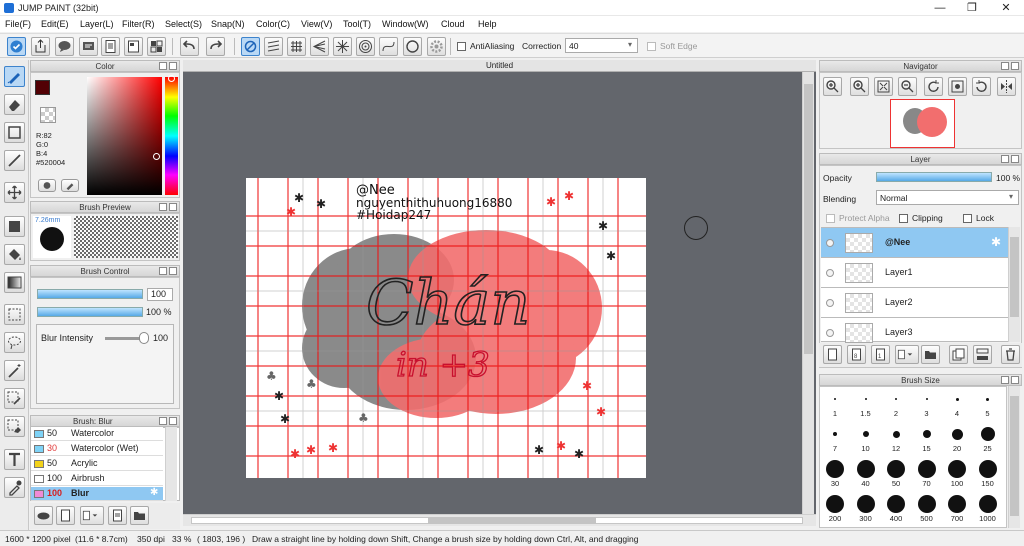 Image resolution: width=1024 pixels, height=546 pixels. I want to click on brush-new-button, so click(65, 515).